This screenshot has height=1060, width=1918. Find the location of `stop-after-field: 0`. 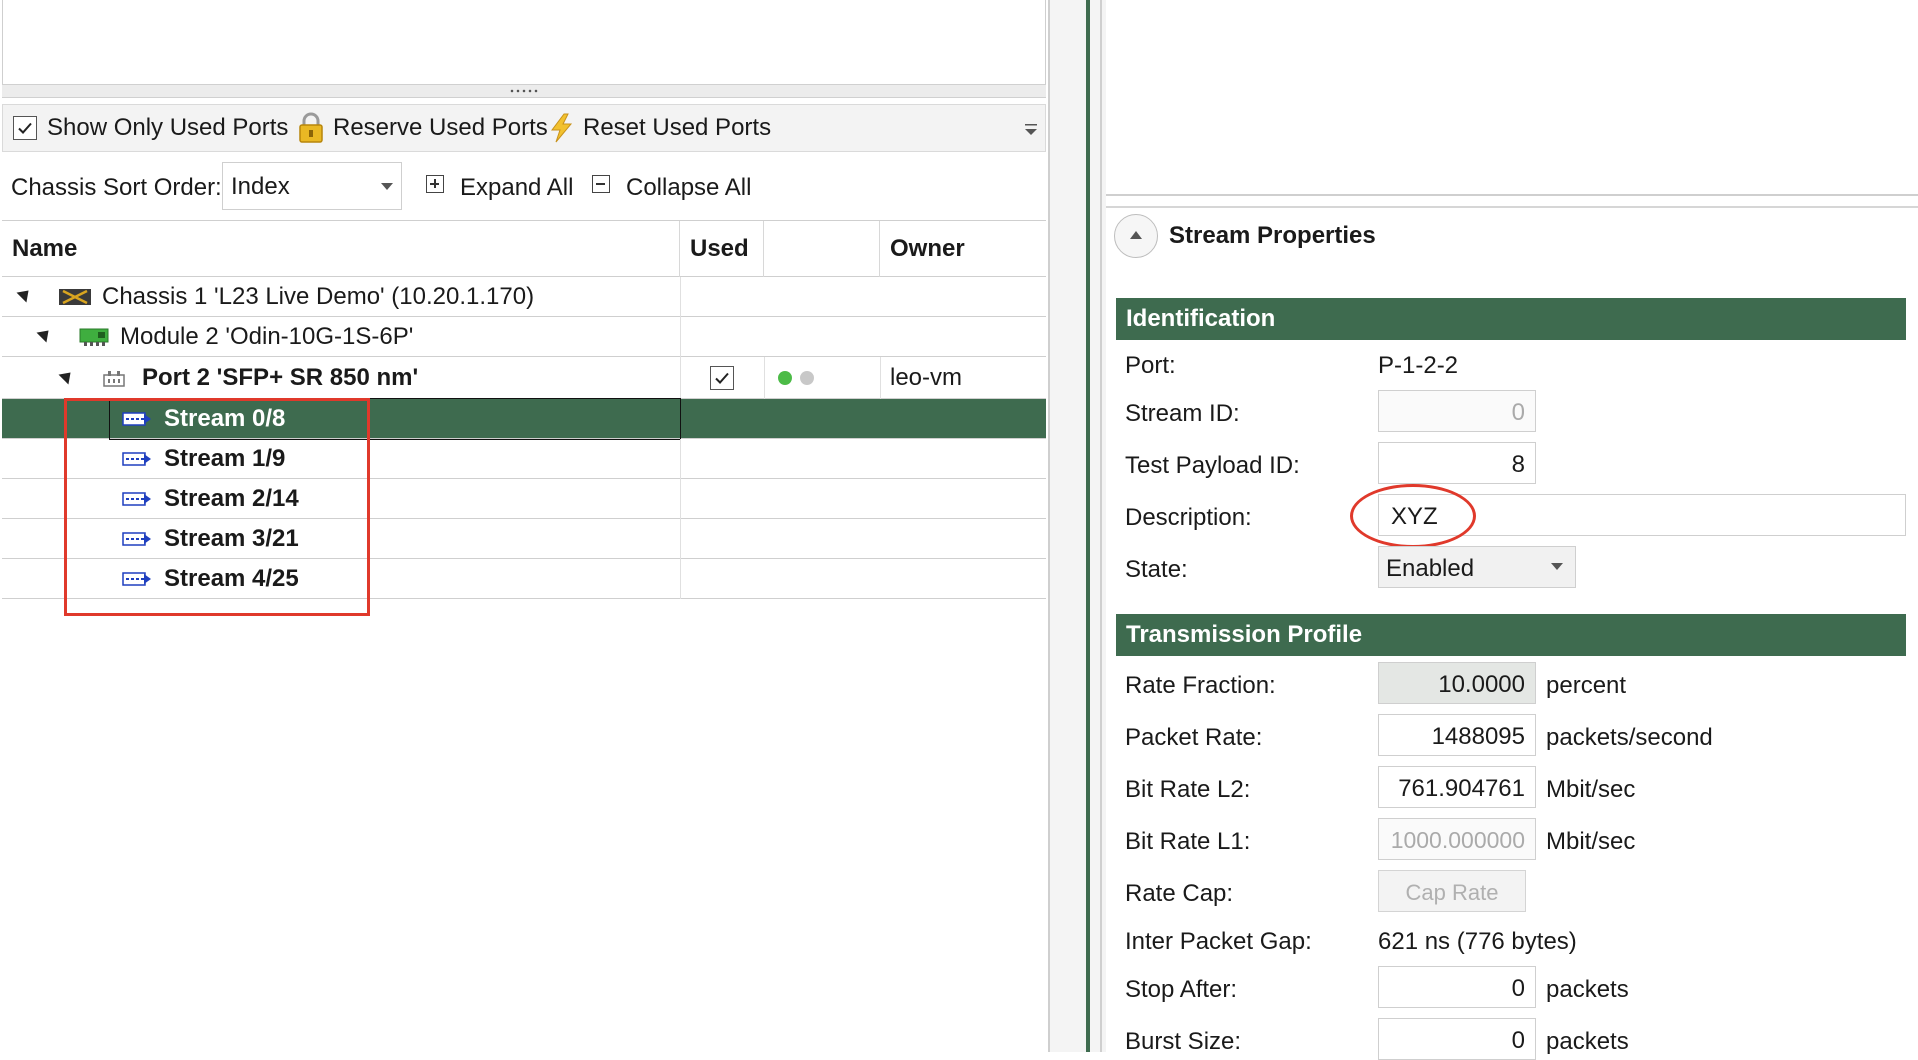

stop-after-field: 0 is located at coordinates (1457, 987).